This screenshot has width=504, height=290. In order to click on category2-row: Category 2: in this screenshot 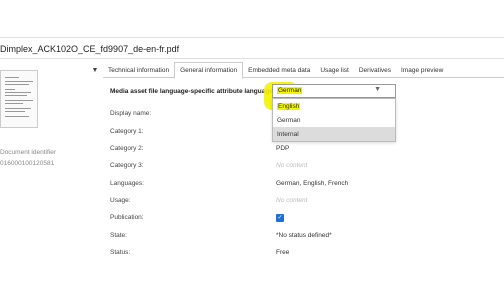, I will do `click(127, 148)`.